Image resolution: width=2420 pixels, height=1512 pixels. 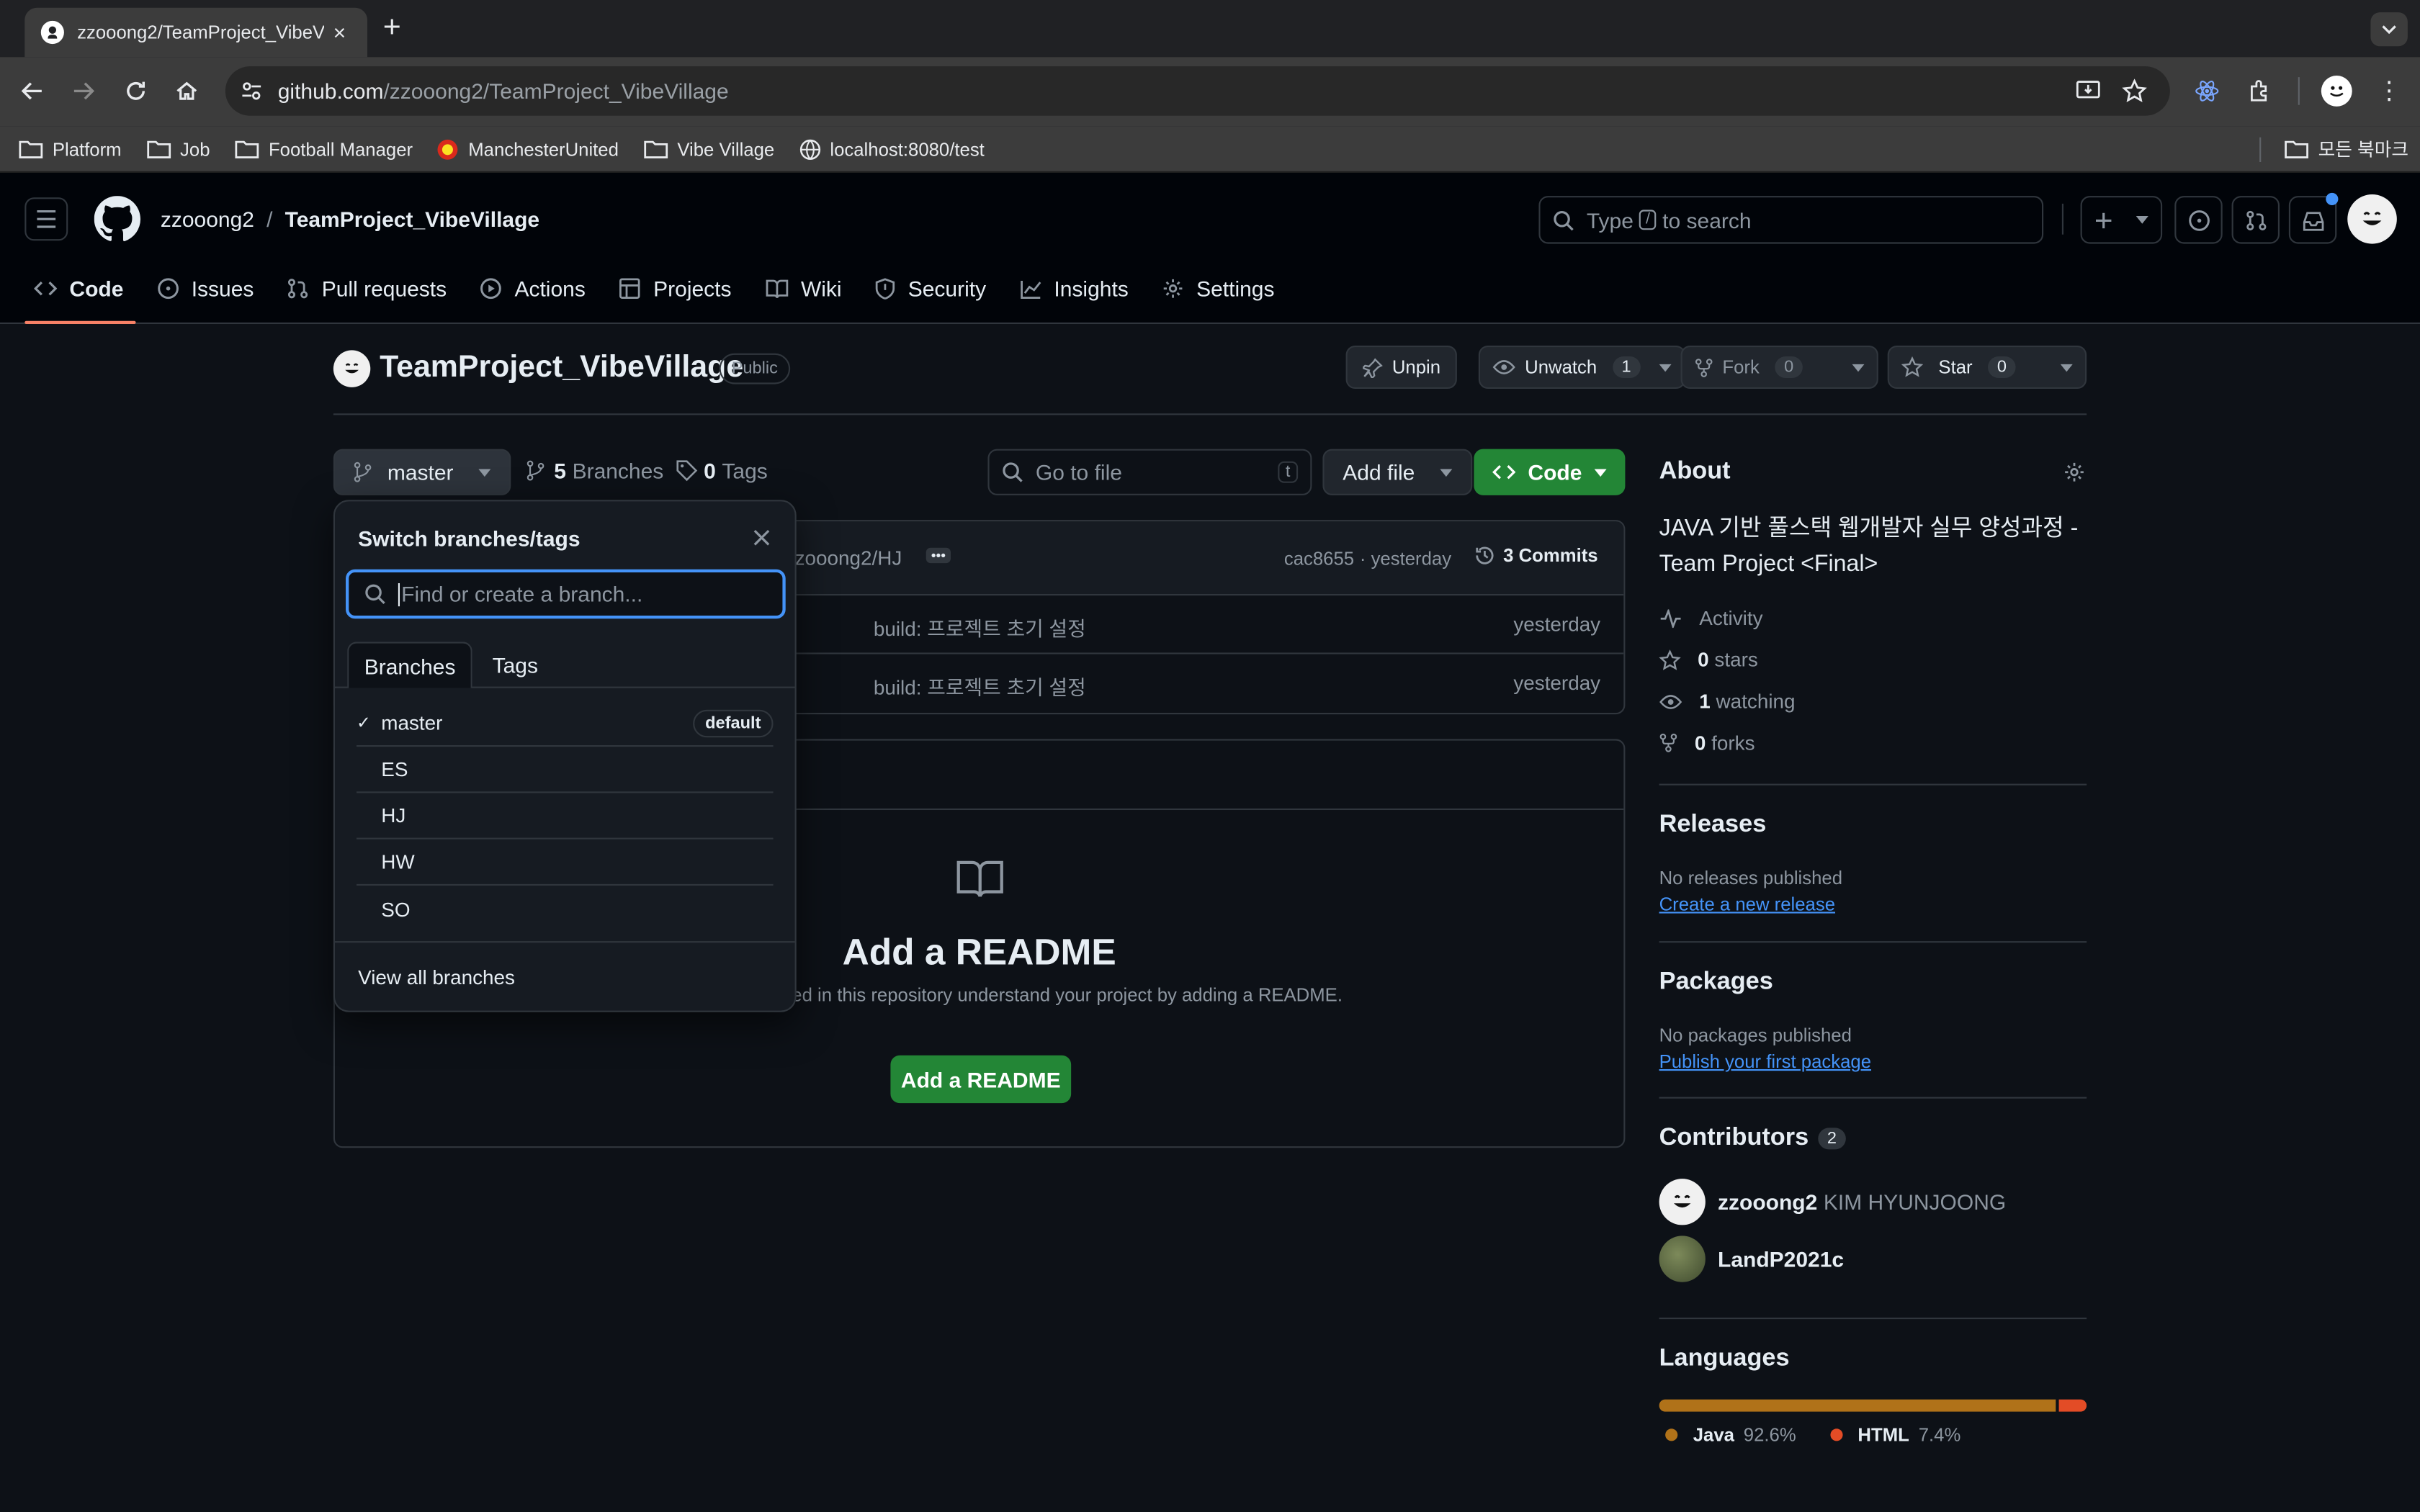 What do you see at coordinates (565, 909) in the screenshot?
I see `branch-item: SO` at bounding box center [565, 909].